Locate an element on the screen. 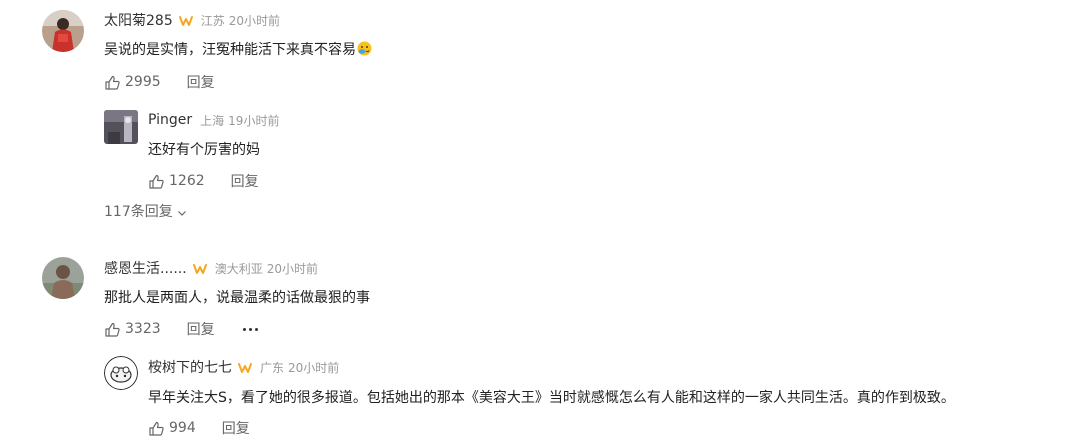  like-count: 2995 is located at coordinates (143, 82).